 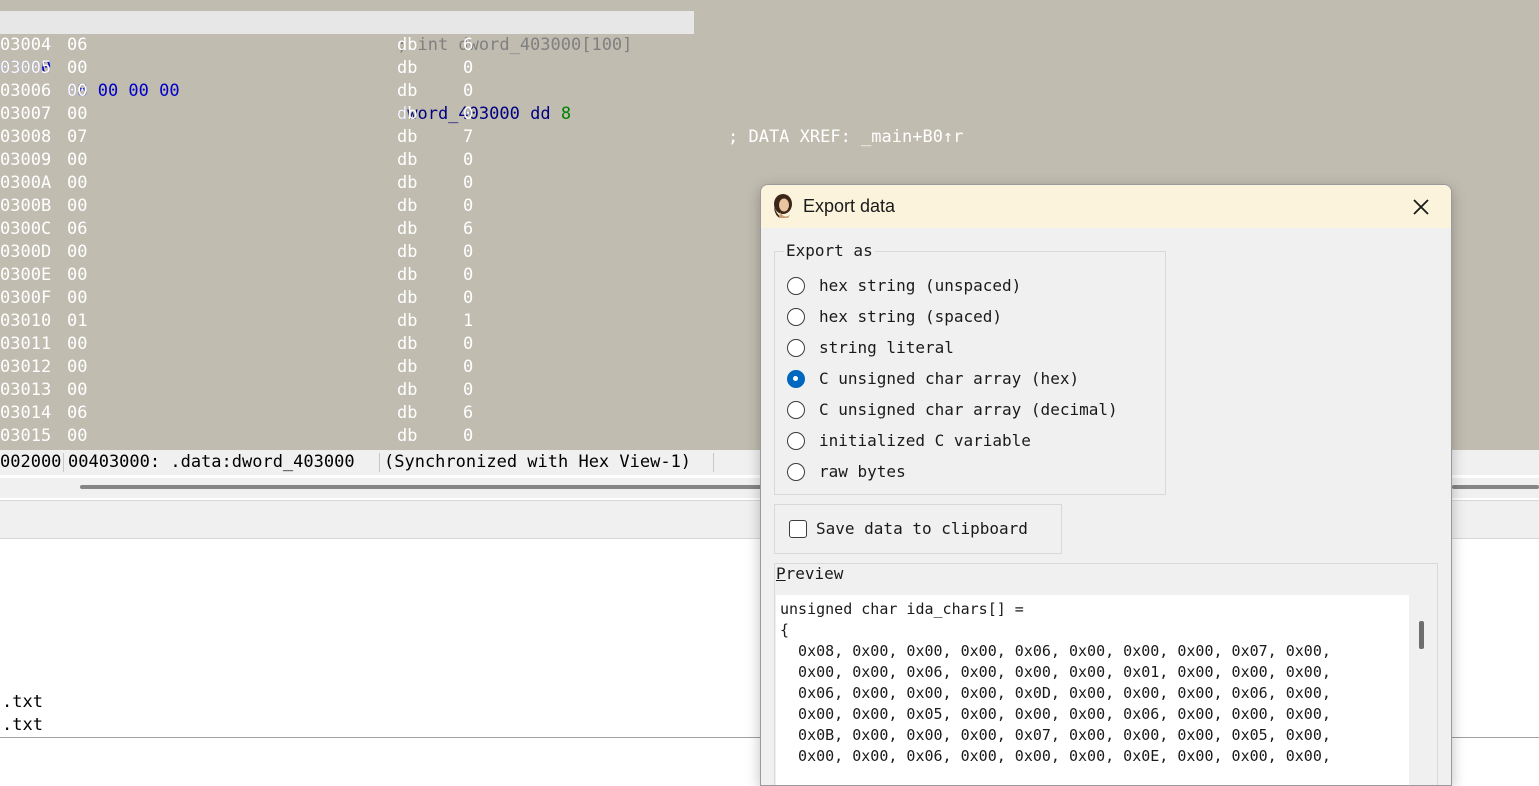 I want to click on row-bytes: 01, so click(x=77, y=321).